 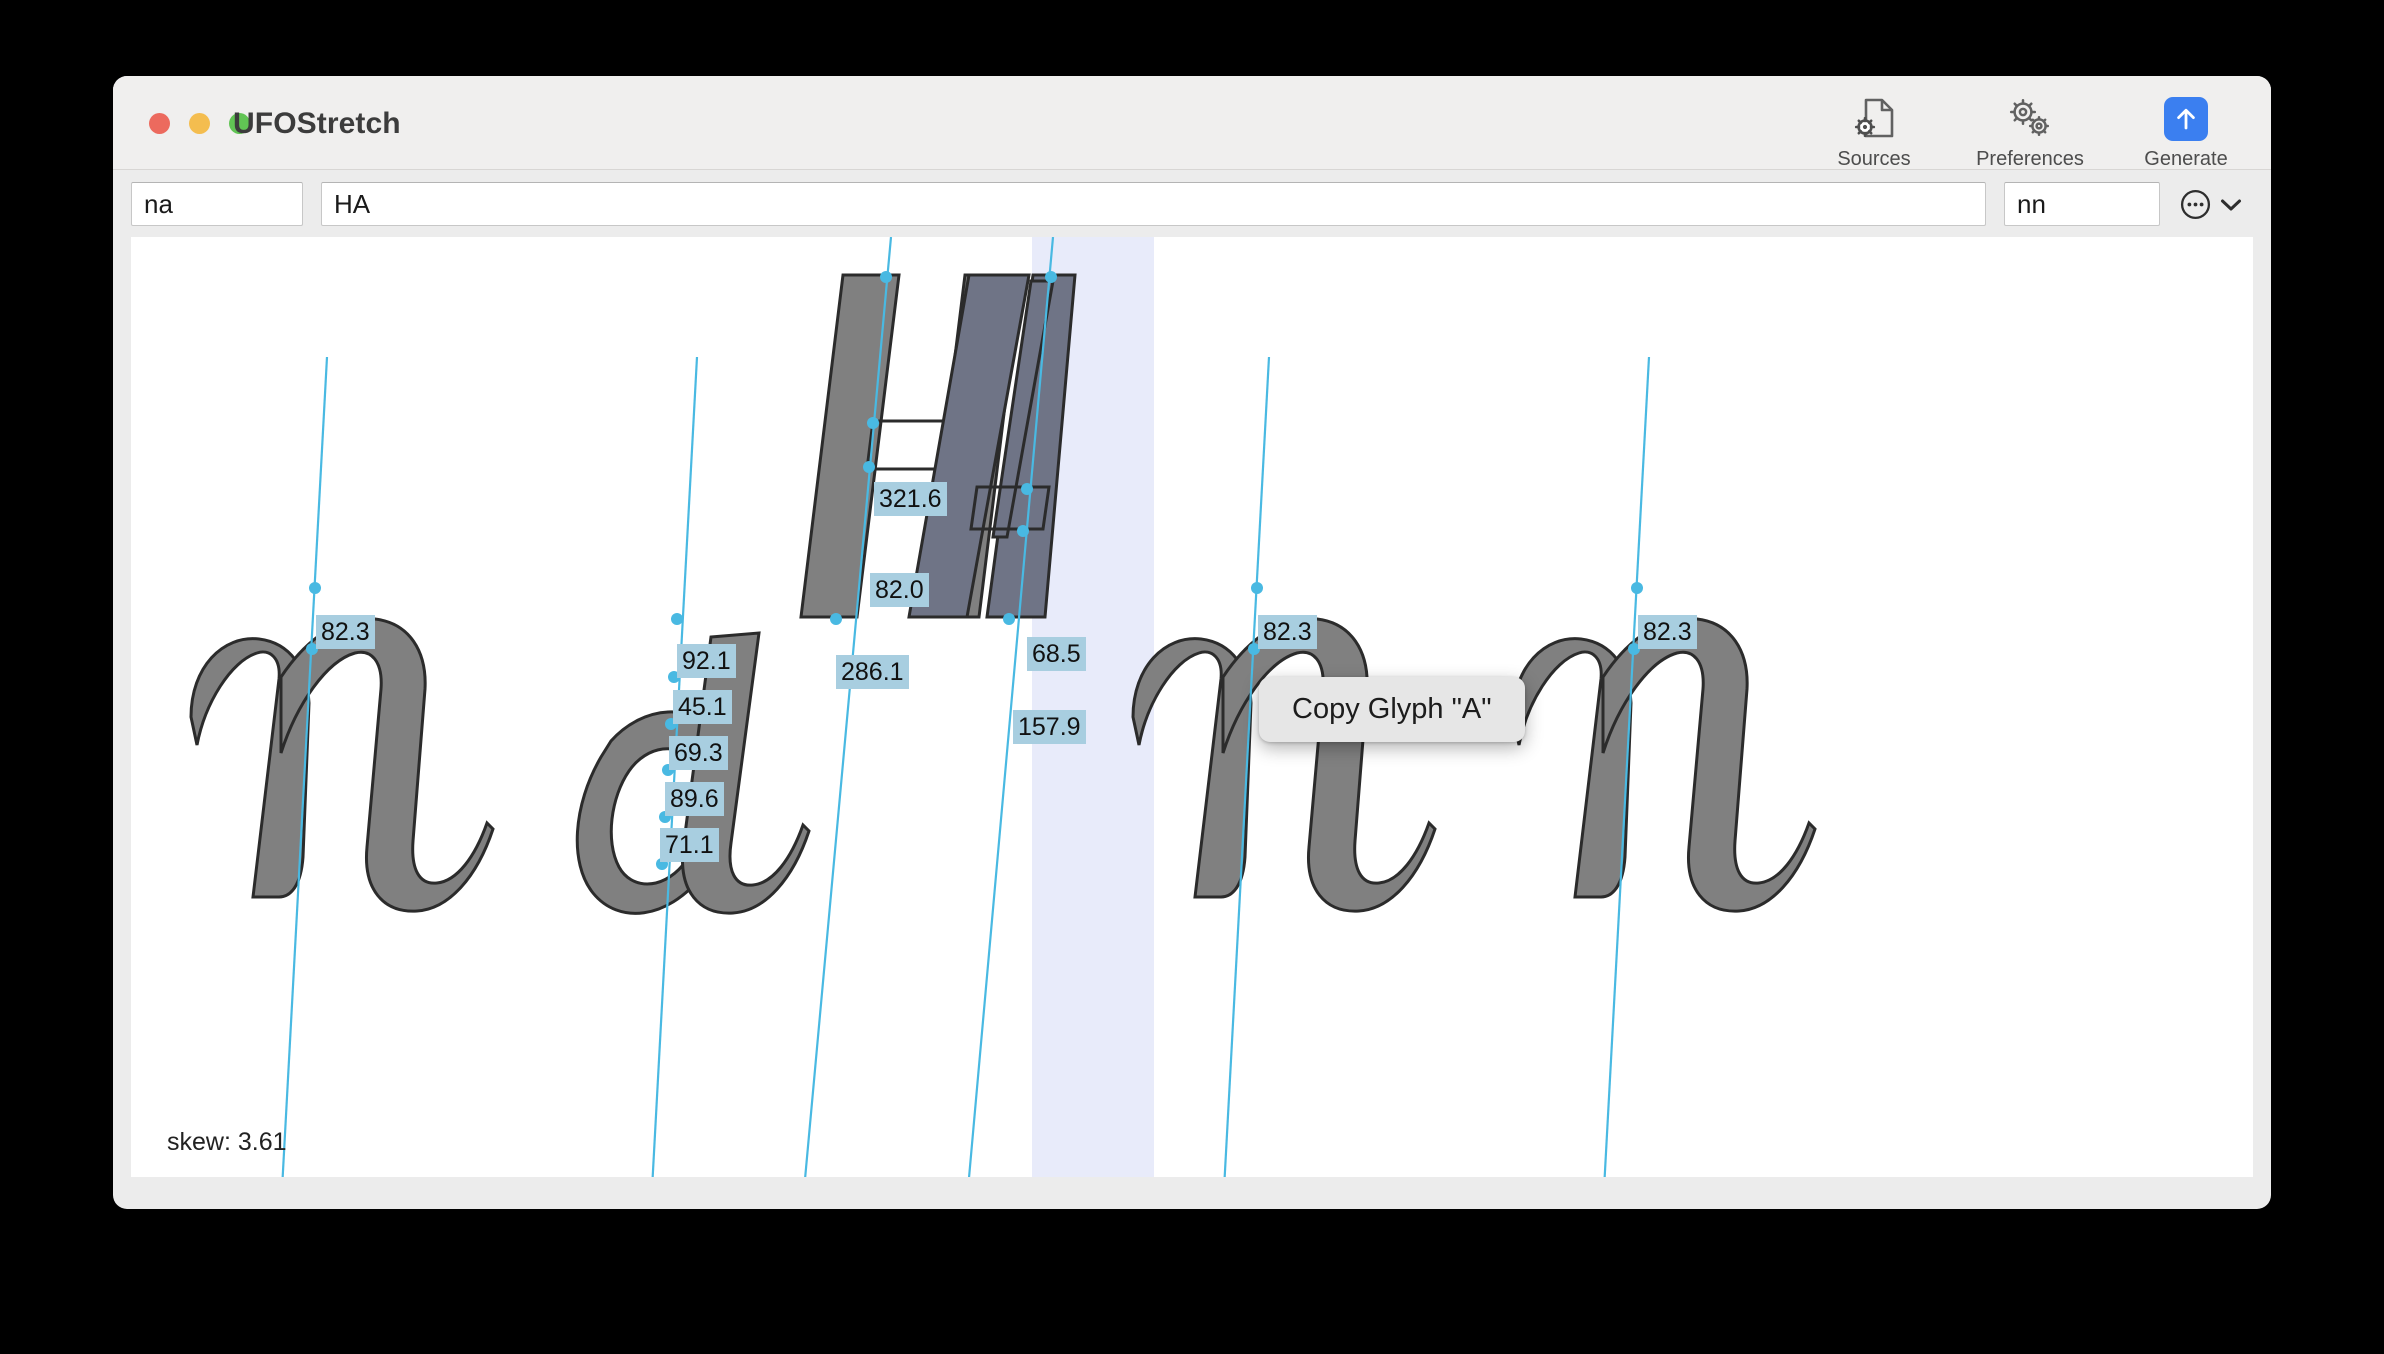 I want to click on left-pattern-input: na, so click(x=217, y=204).